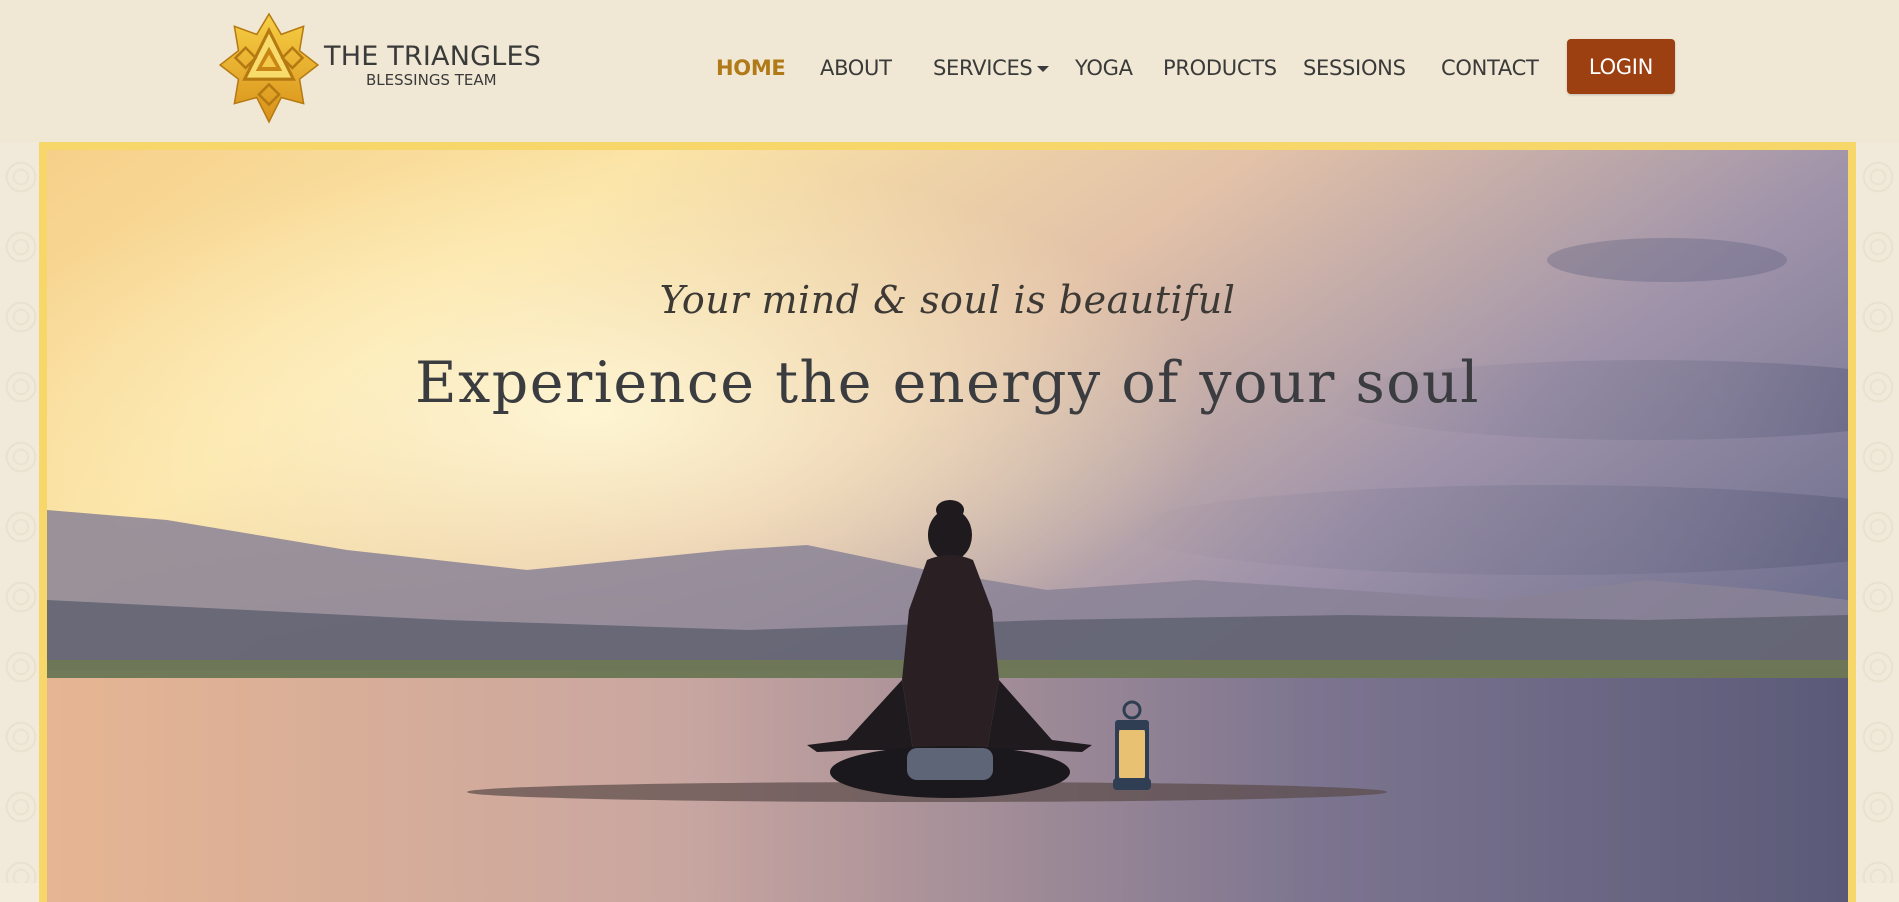 The height and width of the screenshot is (902, 1899). Describe the element at coordinates (947, 383) in the screenshot. I see `hero-headline: Experience the energy of your soul` at that location.